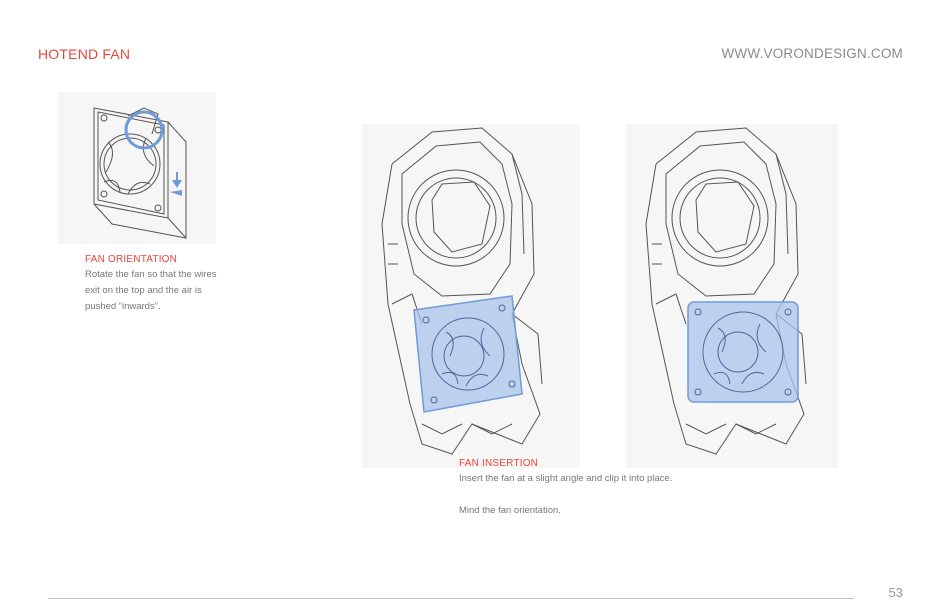 This screenshot has height=601, width=931. I want to click on fan-insertion-angled-illustration, so click(471, 296).